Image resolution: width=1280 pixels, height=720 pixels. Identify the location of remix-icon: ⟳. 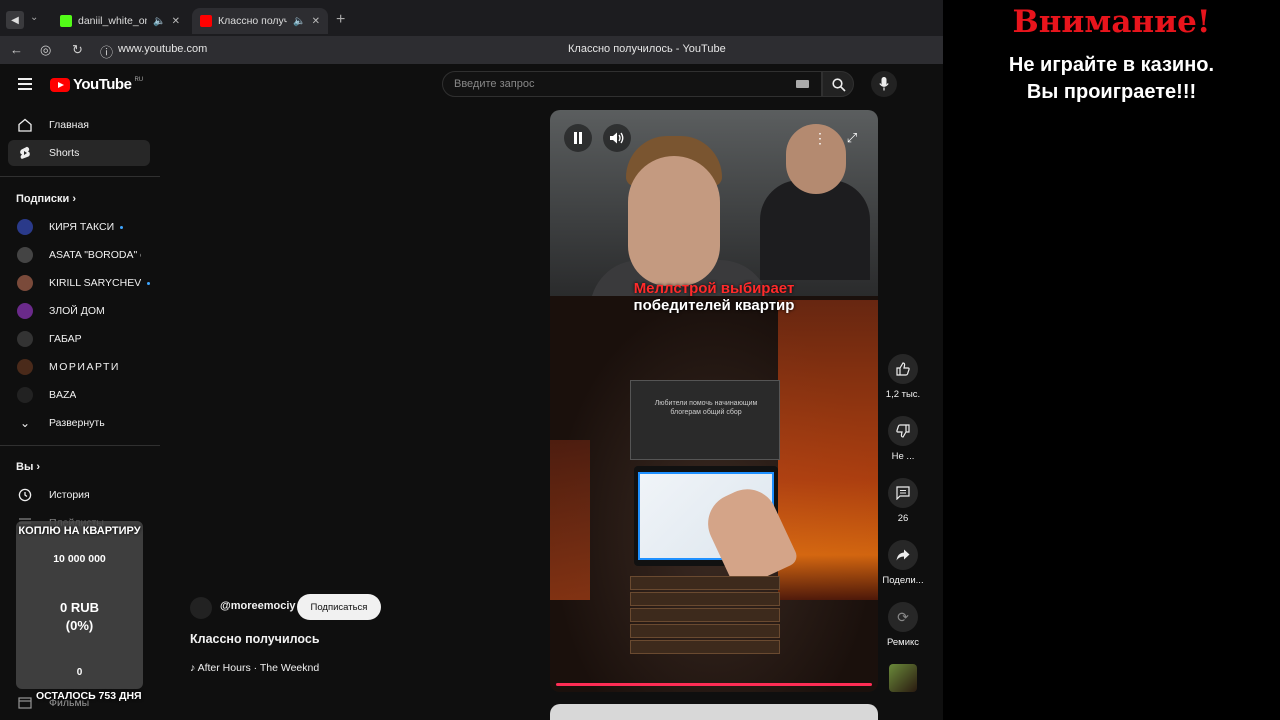
(903, 617).